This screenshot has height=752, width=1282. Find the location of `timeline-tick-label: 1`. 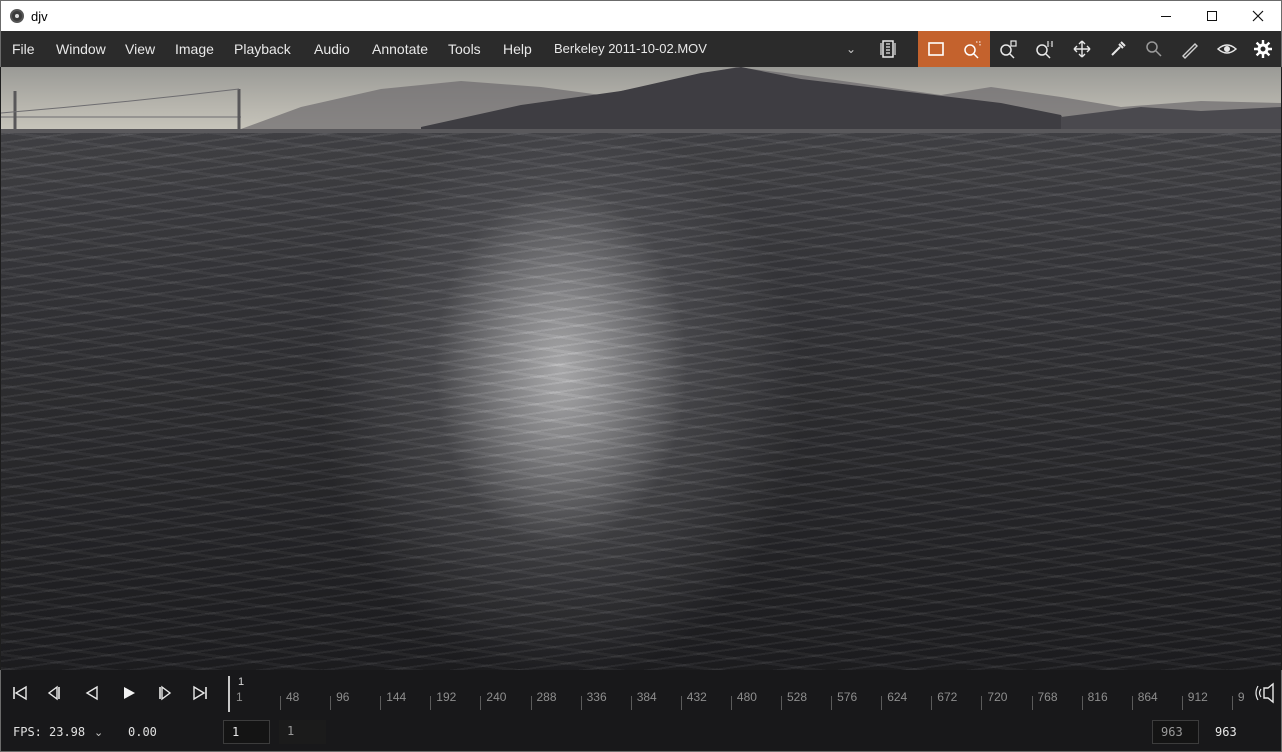

timeline-tick-label: 1 is located at coordinates (239, 697).